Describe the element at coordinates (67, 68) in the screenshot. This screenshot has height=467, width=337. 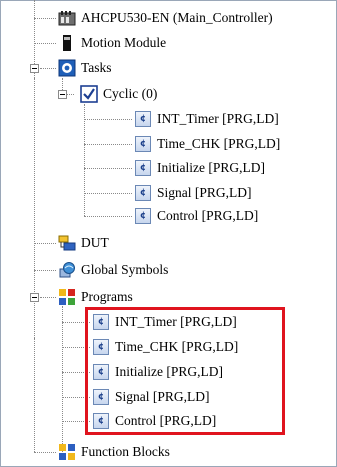
I see `tasks-gear-icon` at that location.